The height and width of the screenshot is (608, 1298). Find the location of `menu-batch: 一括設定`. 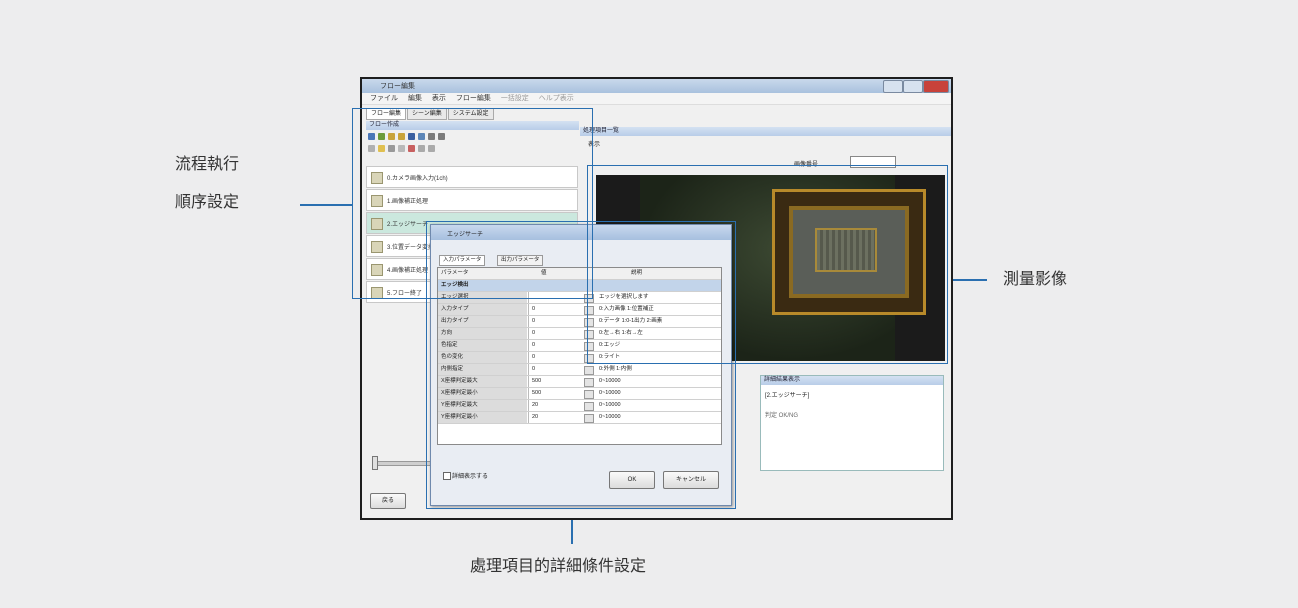

menu-batch: 一括設定 is located at coordinates (515, 98).